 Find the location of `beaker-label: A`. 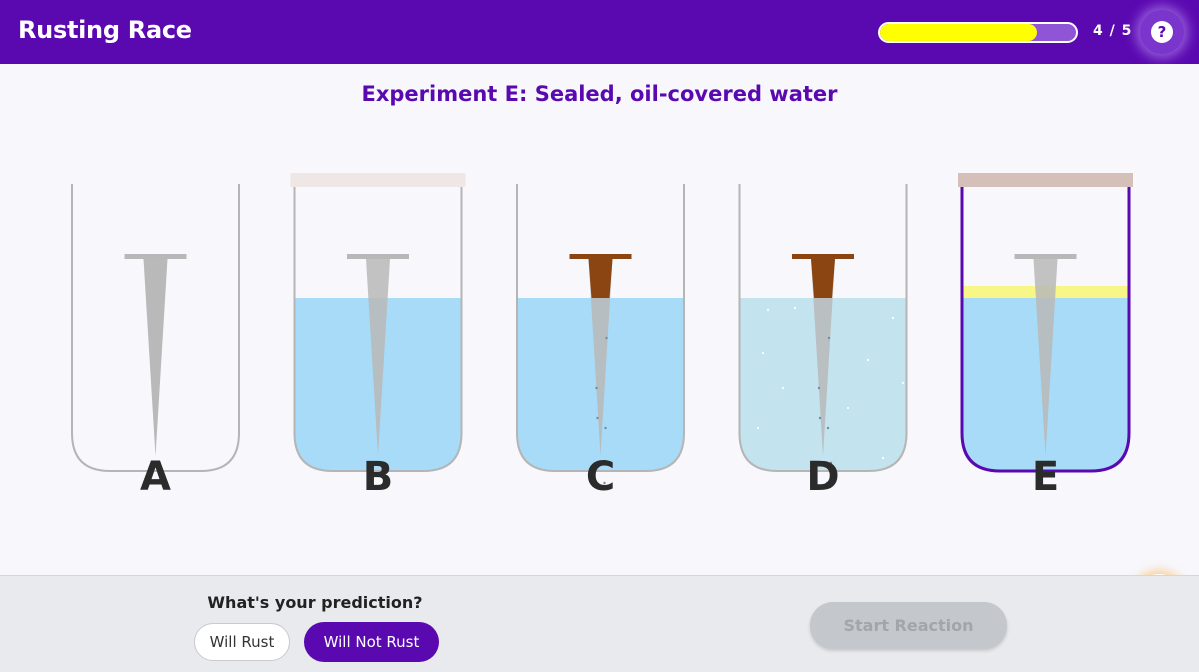

beaker-label: A is located at coordinates (155, 477).